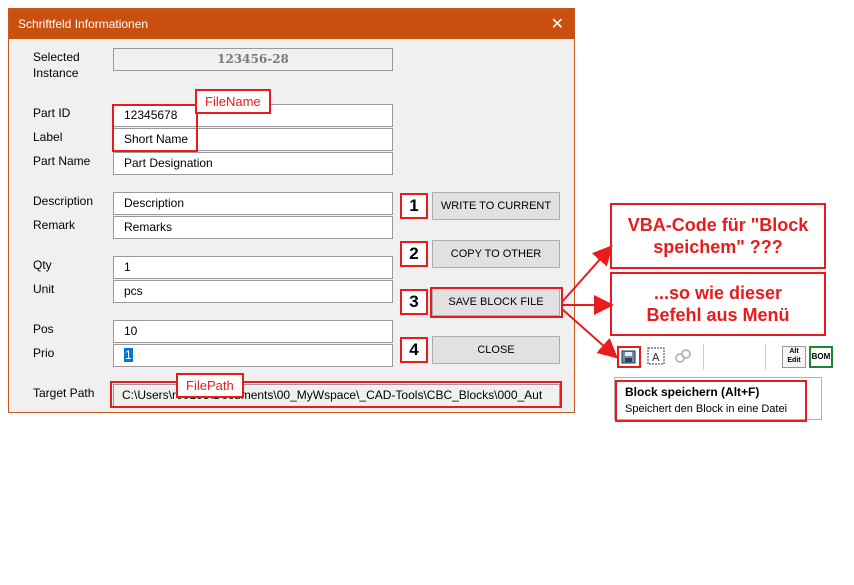 The width and height of the screenshot is (854, 585). What do you see at coordinates (52, 113) in the screenshot?
I see `label-part-id: Part ID` at bounding box center [52, 113].